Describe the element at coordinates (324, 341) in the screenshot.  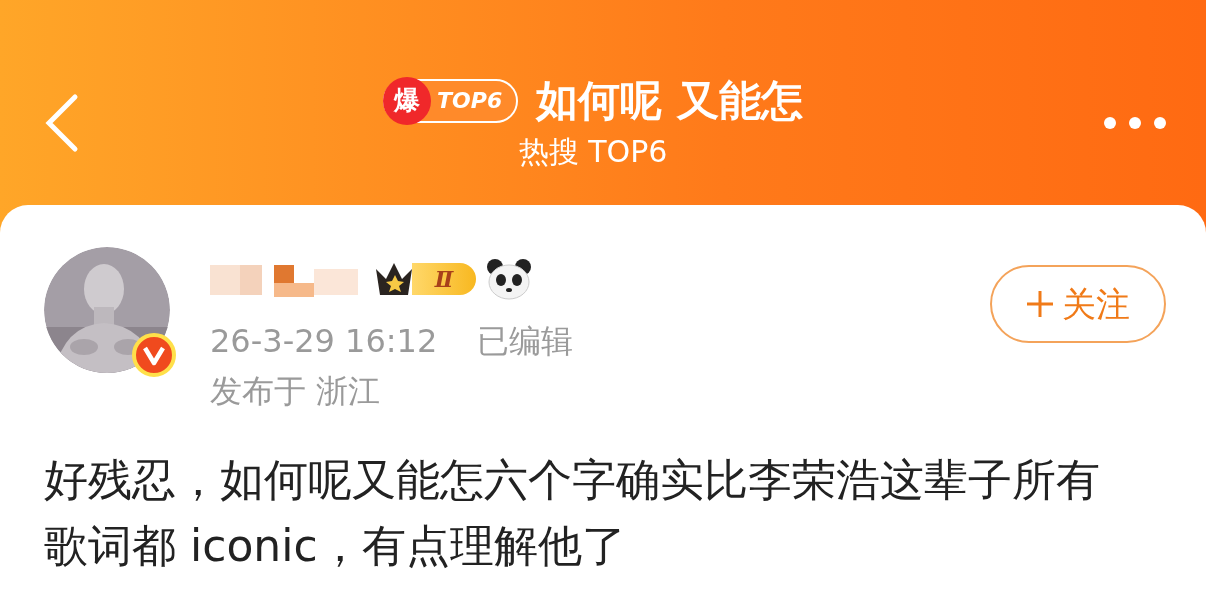
I see `post-timestamp: 26-3-29 16:12` at that location.